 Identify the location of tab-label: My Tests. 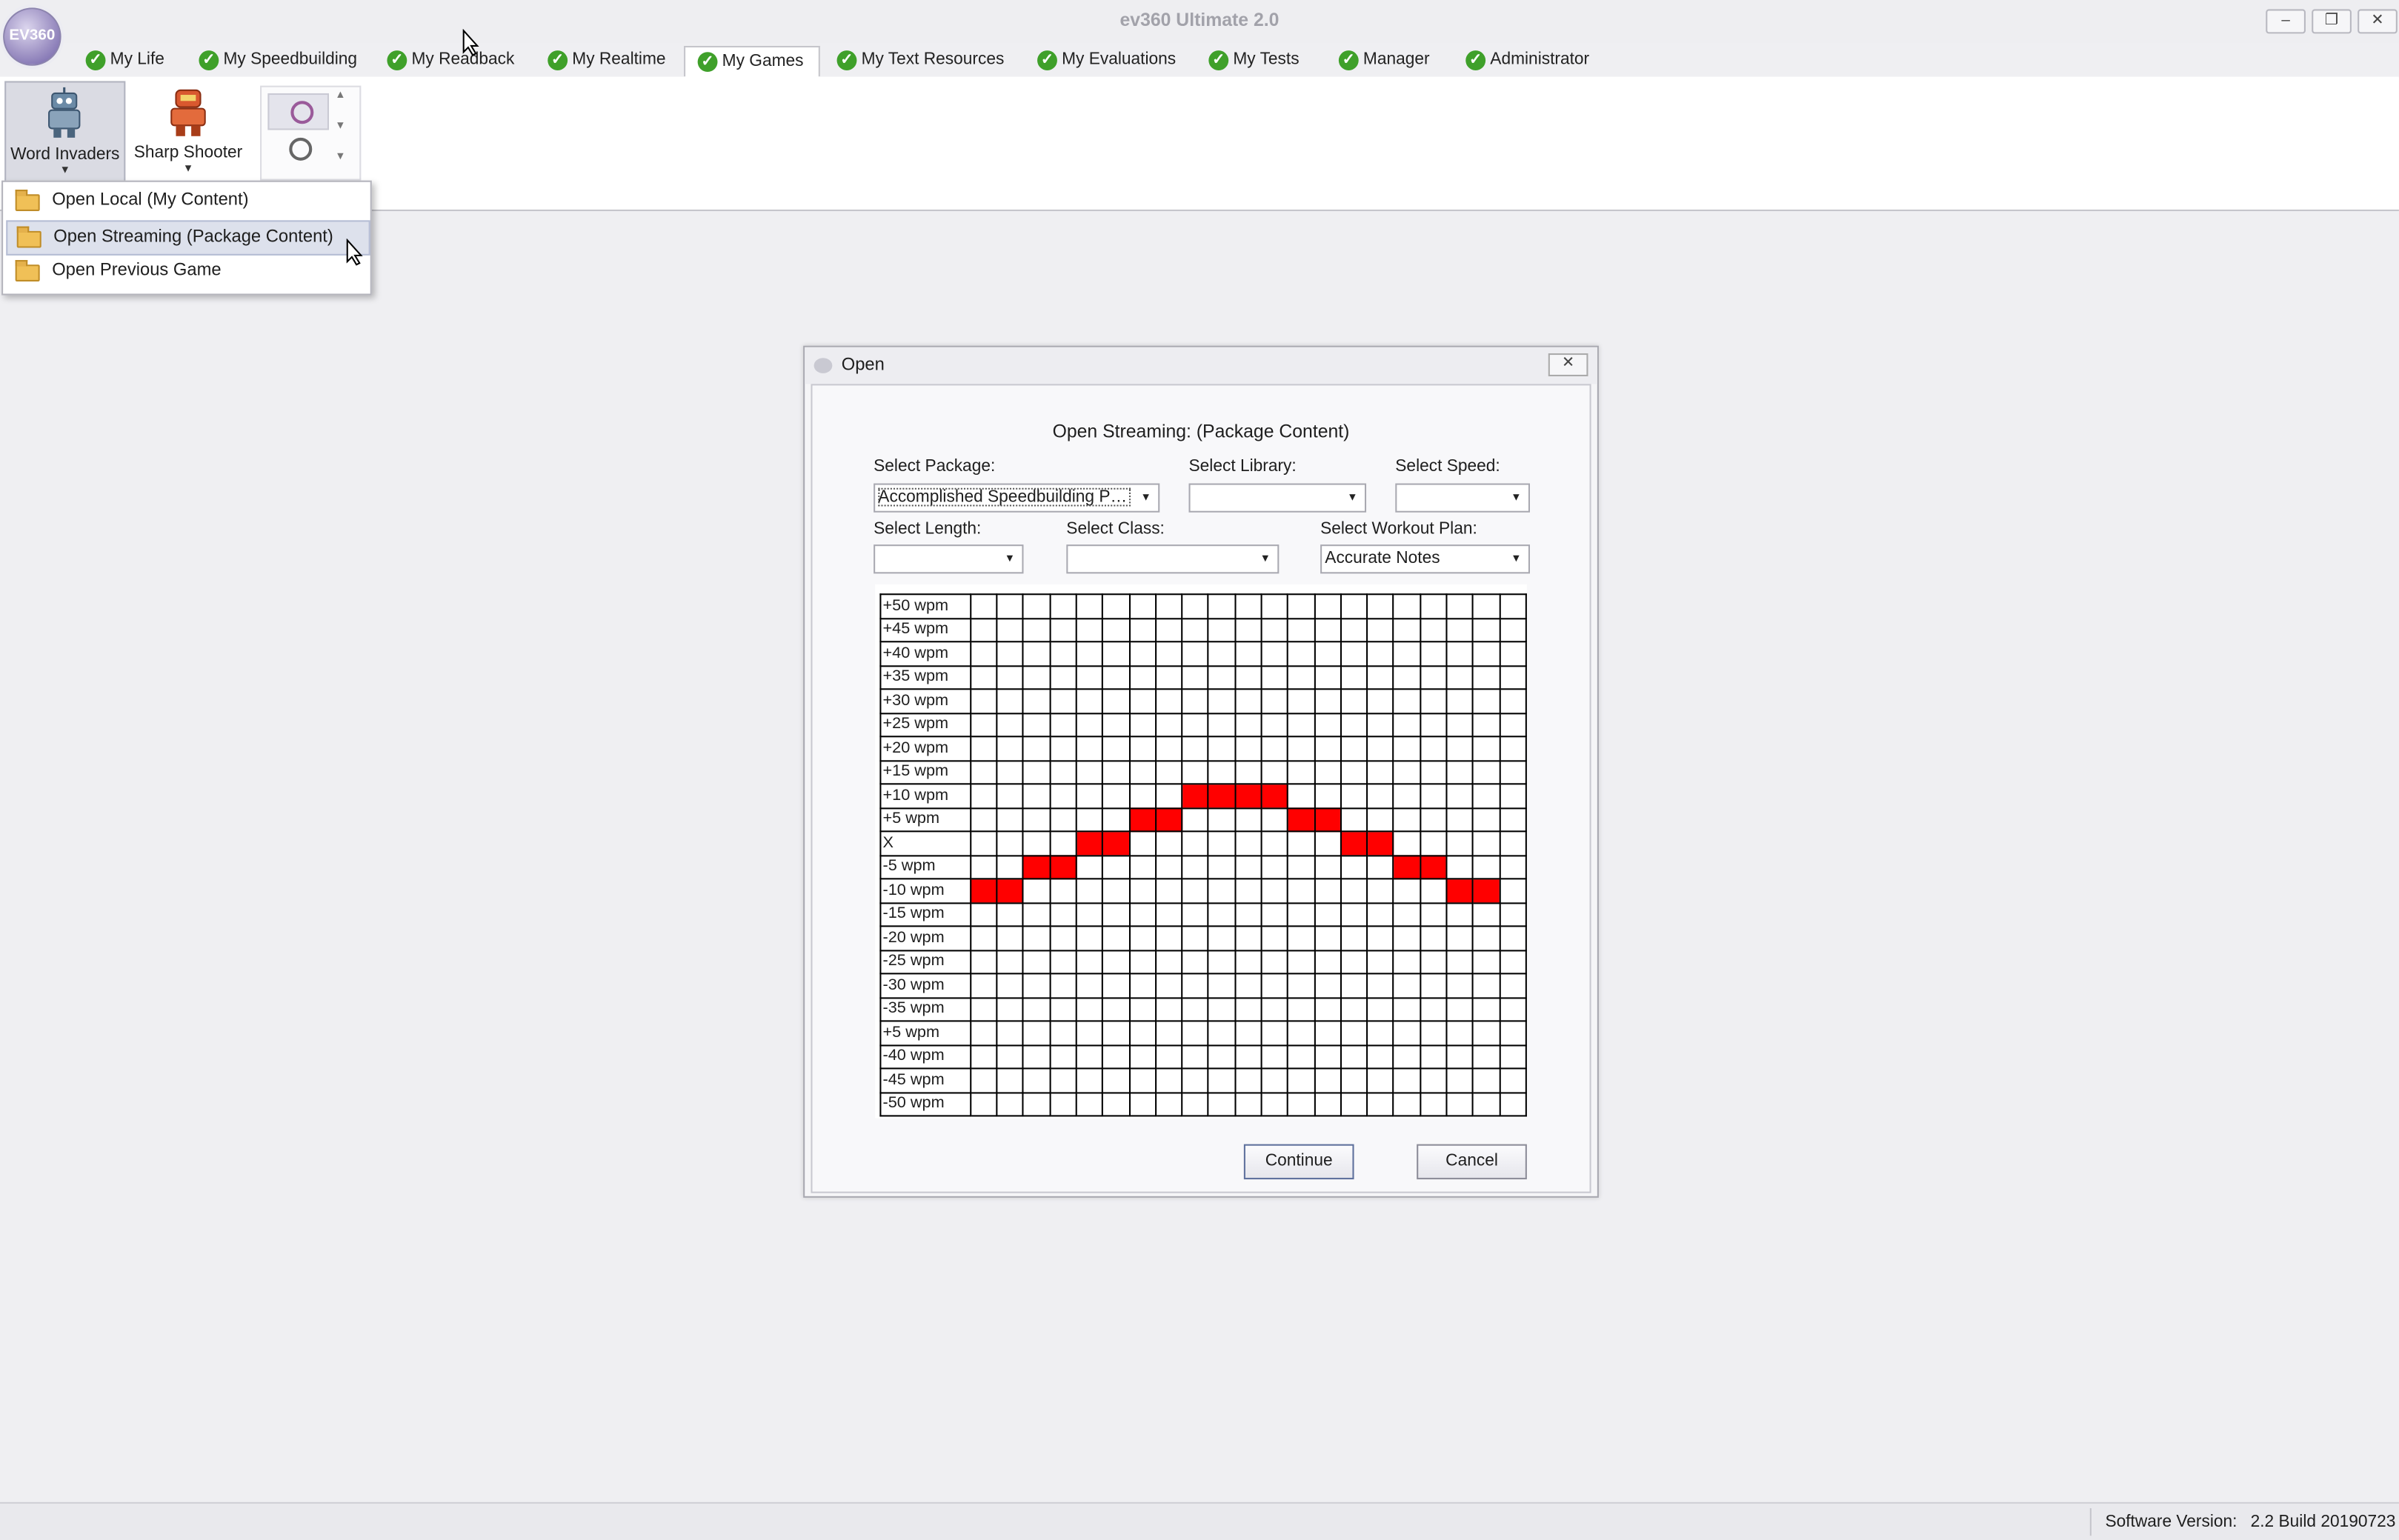
(1266, 59).